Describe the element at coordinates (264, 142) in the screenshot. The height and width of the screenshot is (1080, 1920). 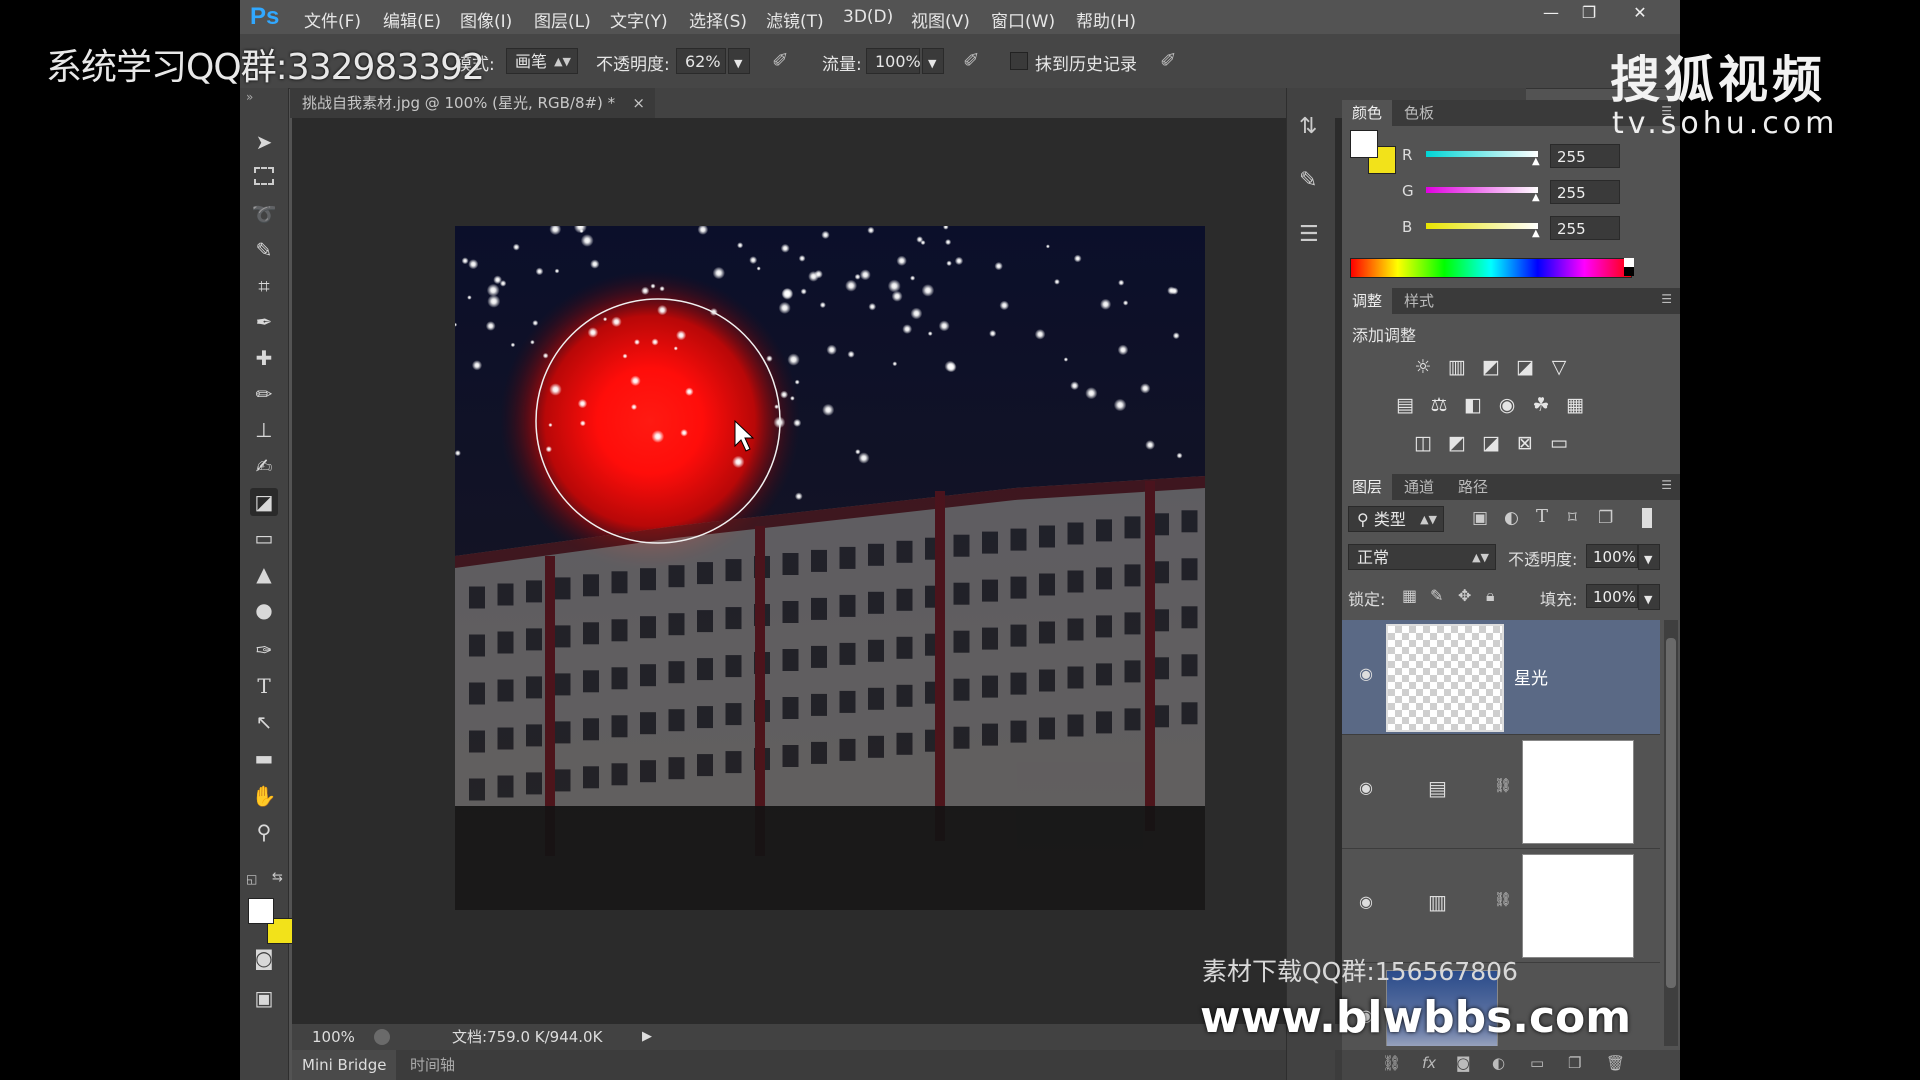
I see `move-tool-icon: ➤` at that location.